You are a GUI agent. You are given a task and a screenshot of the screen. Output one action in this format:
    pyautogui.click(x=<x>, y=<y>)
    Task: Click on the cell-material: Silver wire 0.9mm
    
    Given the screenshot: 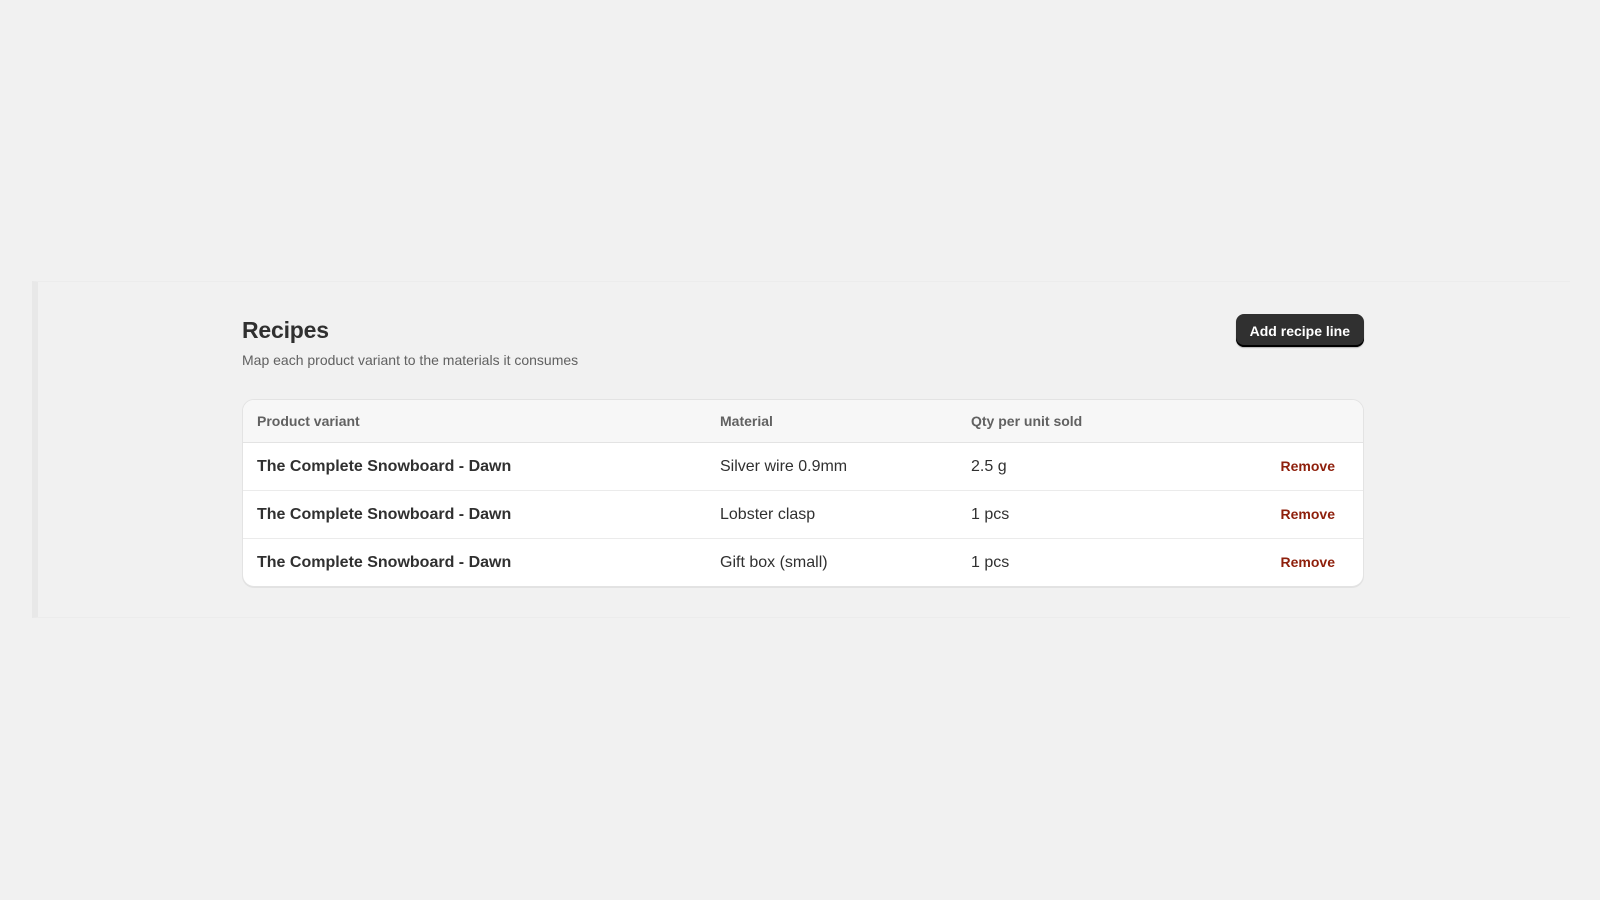 What is the action you would take?
    pyautogui.click(x=845, y=466)
    